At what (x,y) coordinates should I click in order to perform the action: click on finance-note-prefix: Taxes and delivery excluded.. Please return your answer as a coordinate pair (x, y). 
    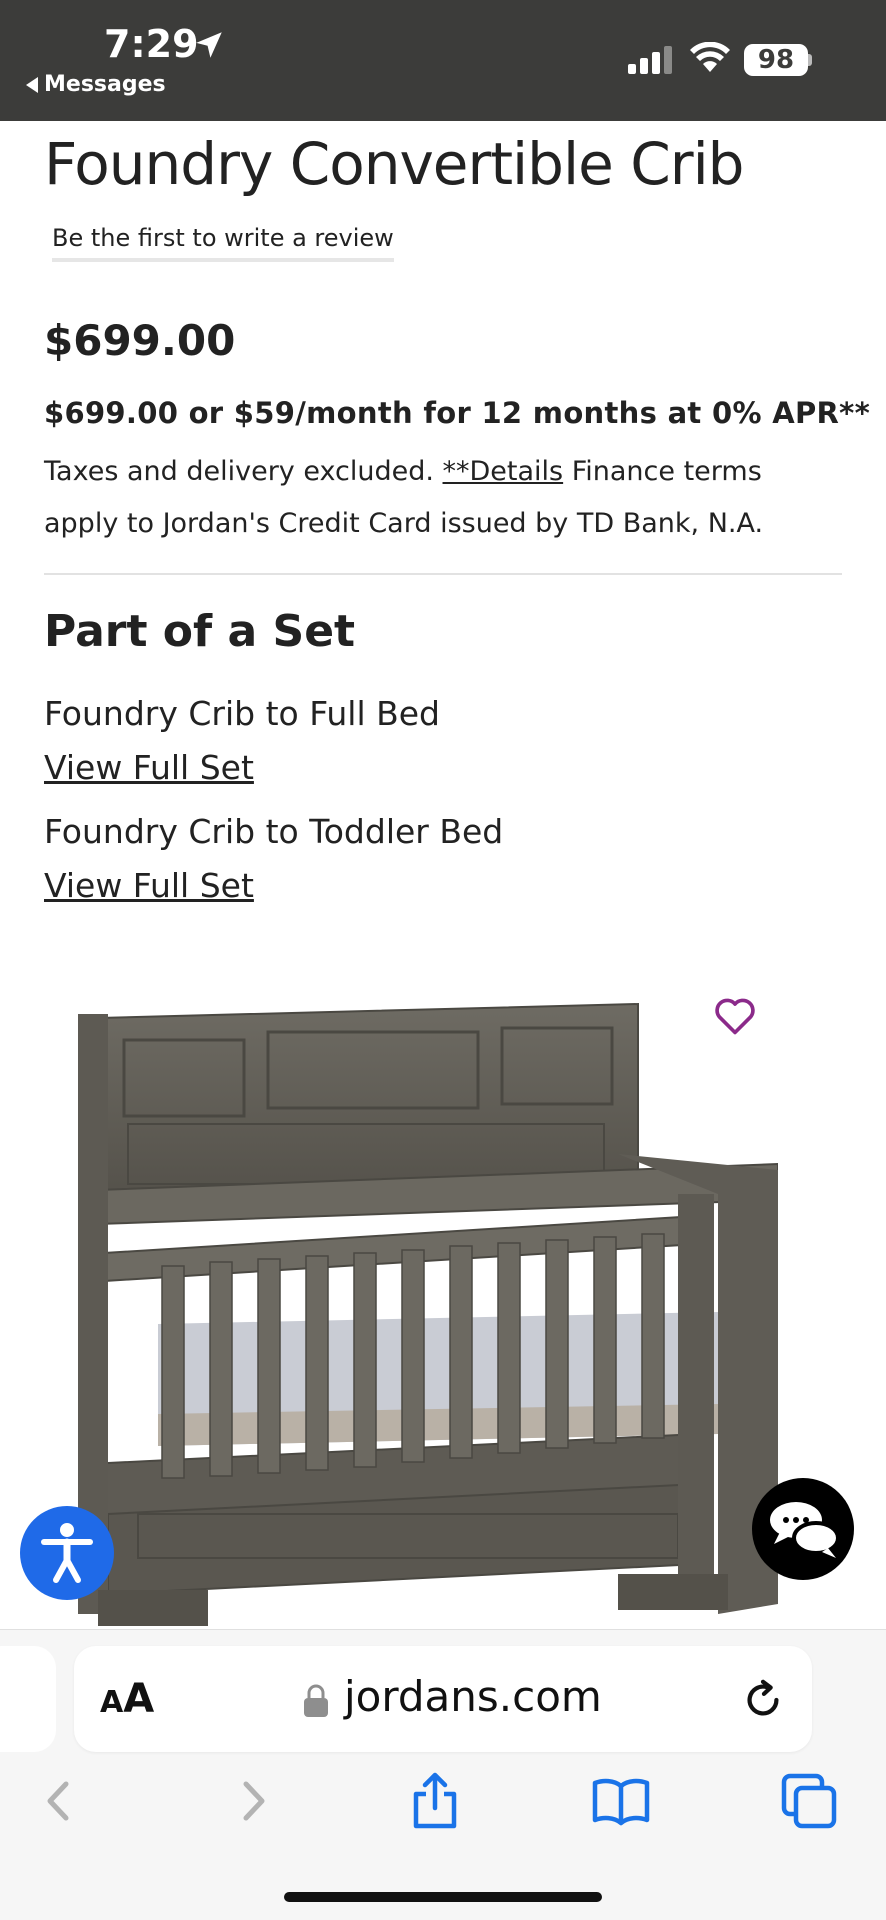
    Looking at the image, I should click on (243, 471).